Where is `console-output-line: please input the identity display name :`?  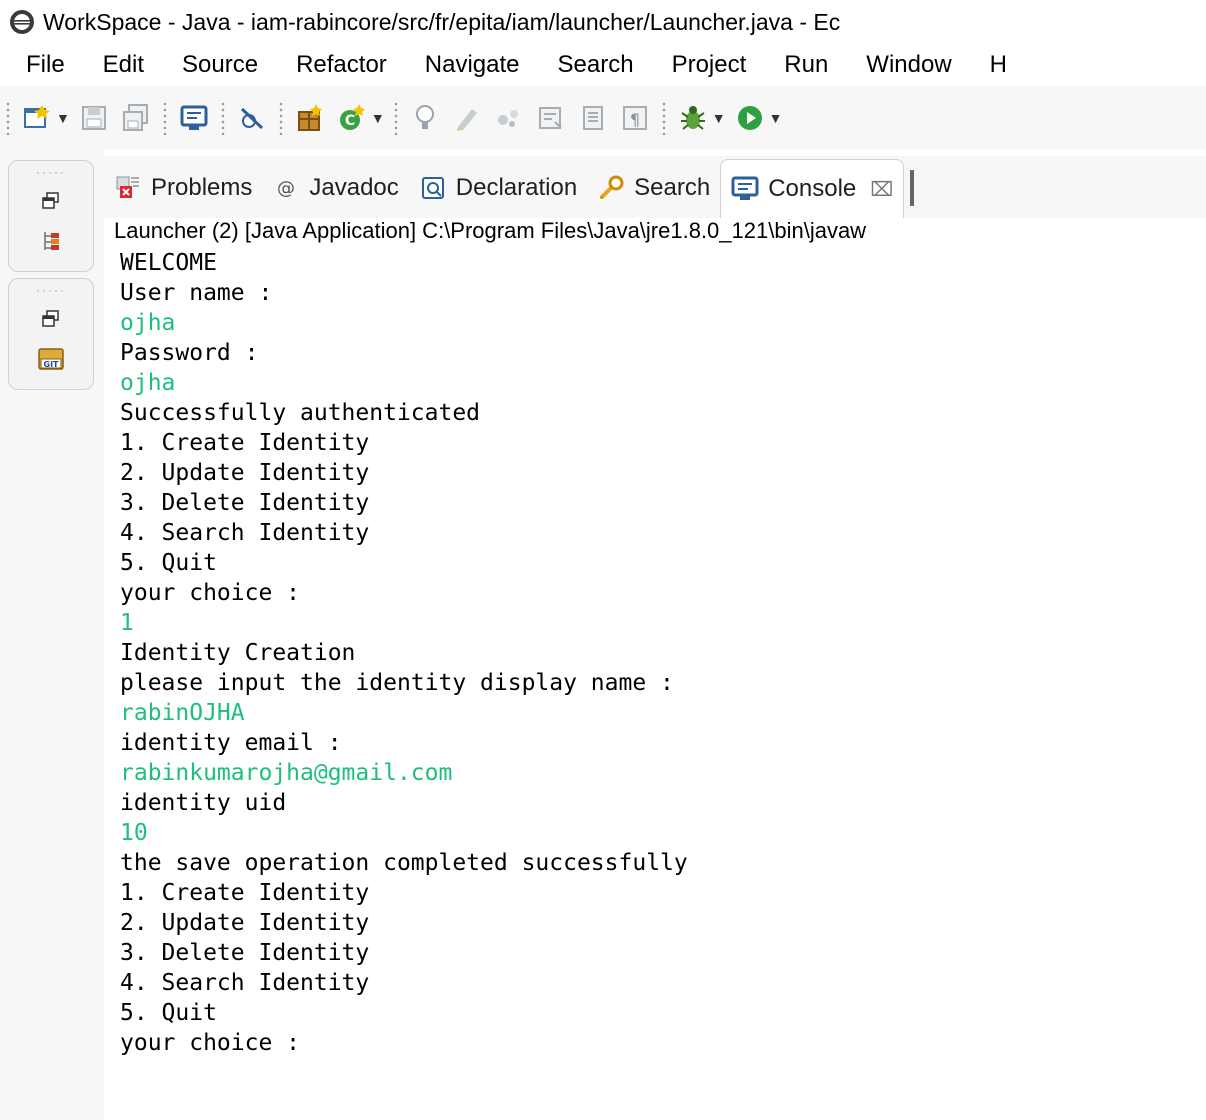
console-output-line: please input the identity display name : is located at coordinates (397, 683).